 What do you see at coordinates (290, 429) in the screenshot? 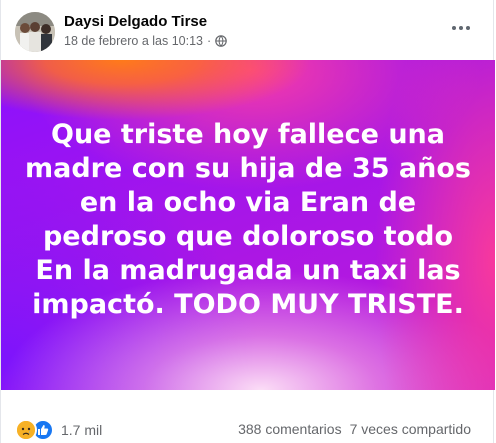
I see `comments-count: 388 comentarios` at bounding box center [290, 429].